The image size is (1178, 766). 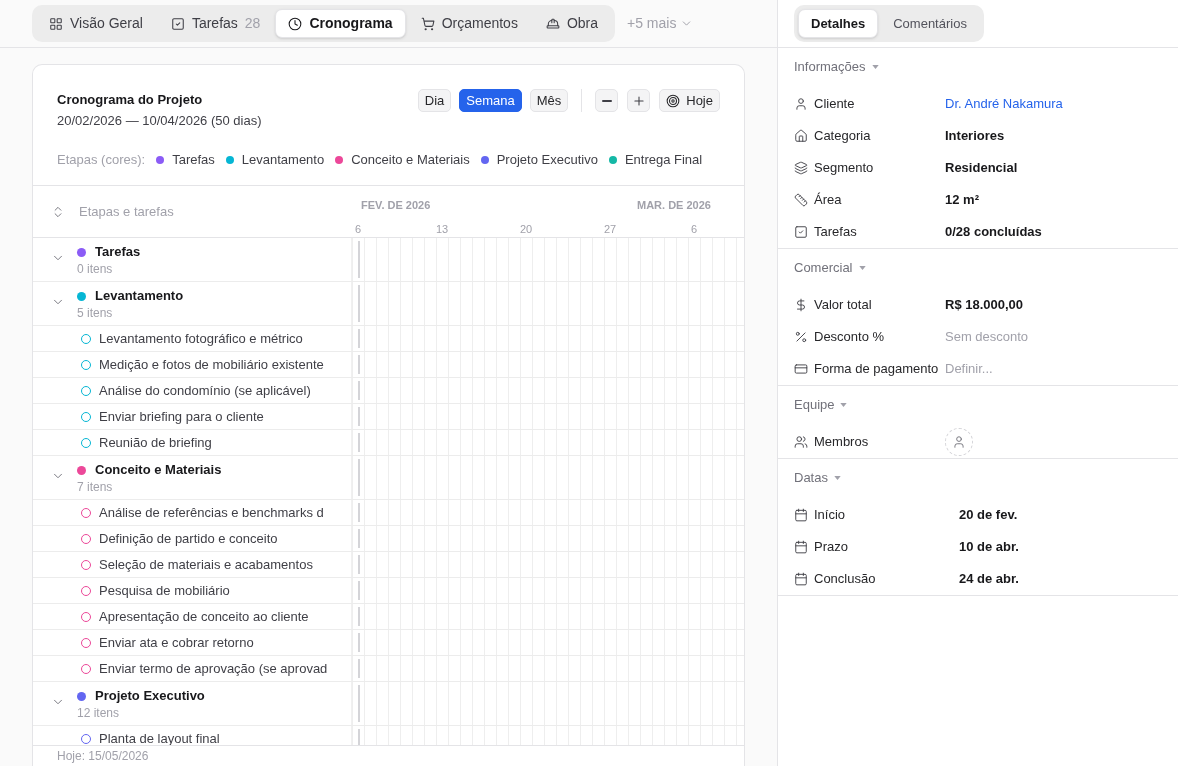 I want to click on nav-tab: Cronograma, so click(x=340, y=23).